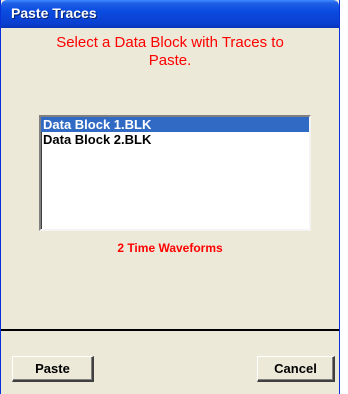 The width and height of the screenshot is (348, 394). I want to click on title-bar: Paste Traces, so click(170, 14).